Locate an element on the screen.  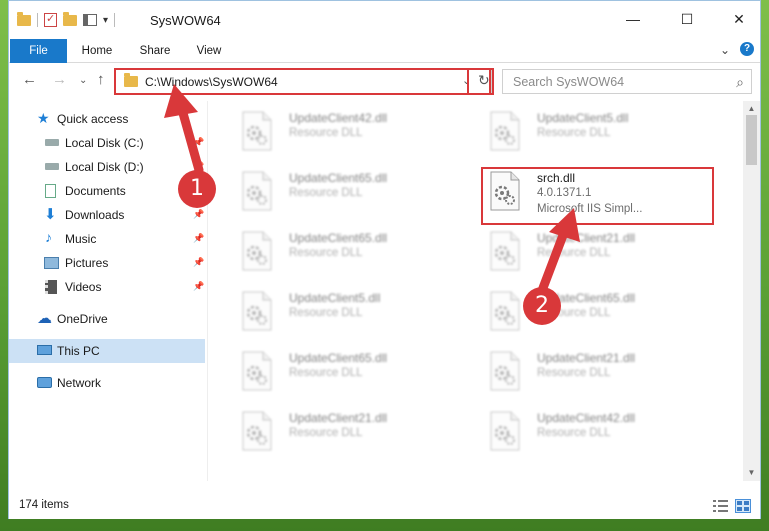
vertical-scrollbar: ▲ ▼ is located at coordinates (751, 291).